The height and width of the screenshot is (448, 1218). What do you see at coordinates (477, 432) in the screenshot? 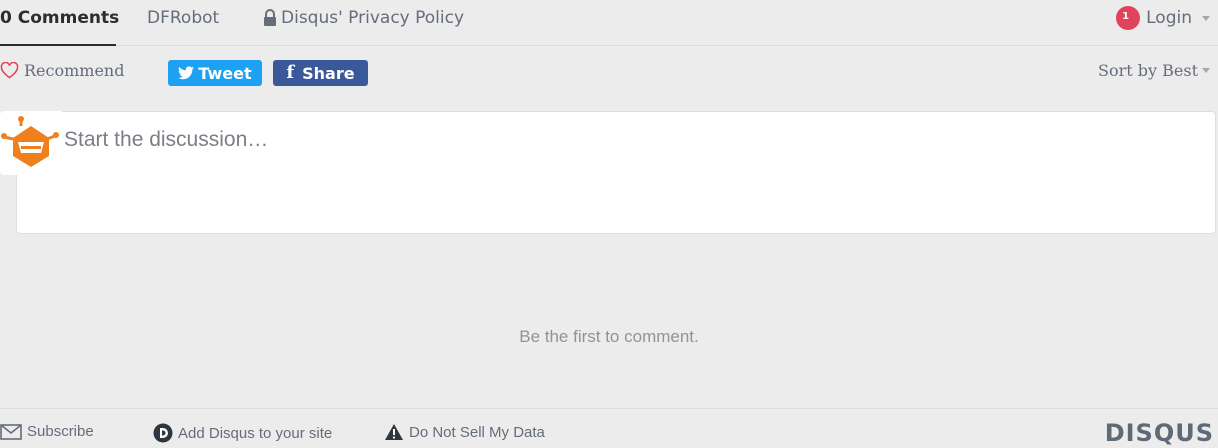
I see `do-not-sell-label: Do Not Sell My Data` at bounding box center [477, 432].